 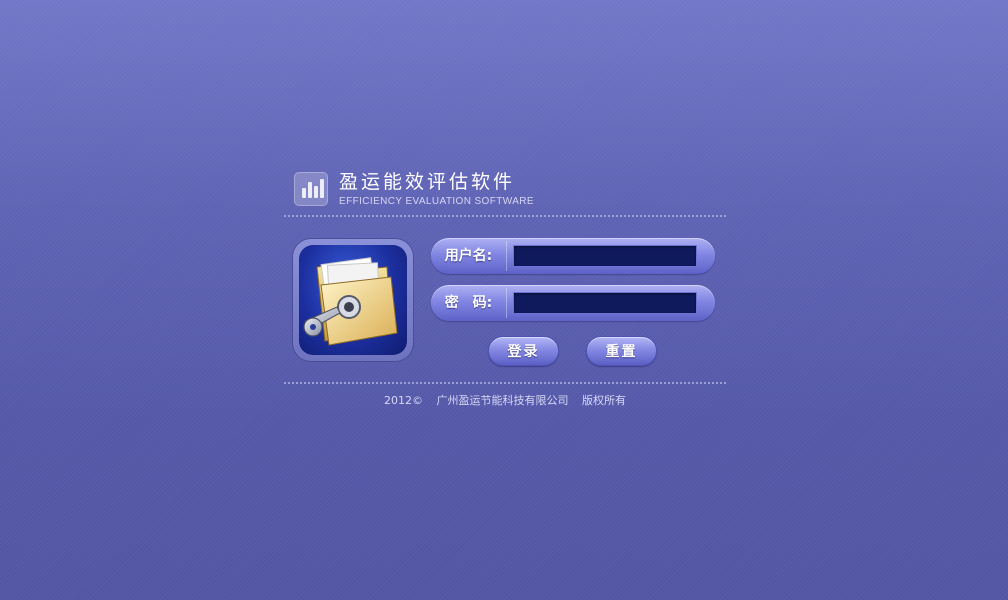 I want to click on reset-button: 重置, so click(x=621, y=351).